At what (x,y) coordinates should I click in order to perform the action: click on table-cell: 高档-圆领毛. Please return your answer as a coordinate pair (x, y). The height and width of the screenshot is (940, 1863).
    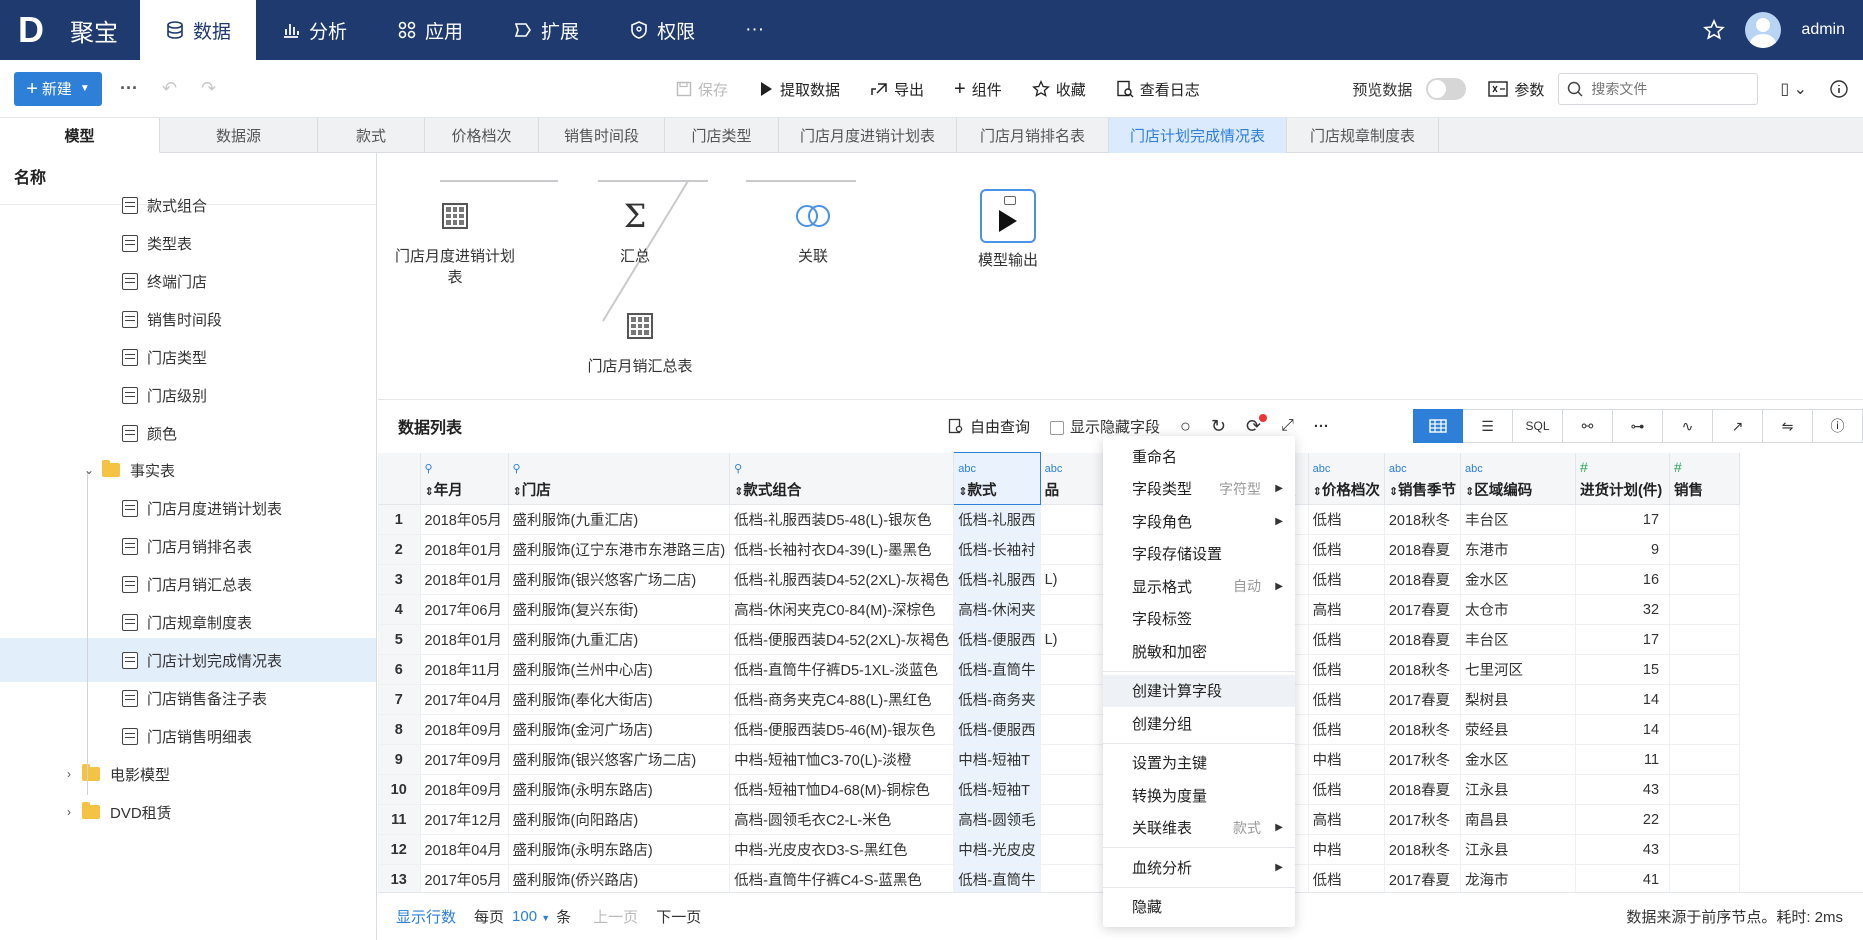
    Looking at the image, I should click on (997, 819).